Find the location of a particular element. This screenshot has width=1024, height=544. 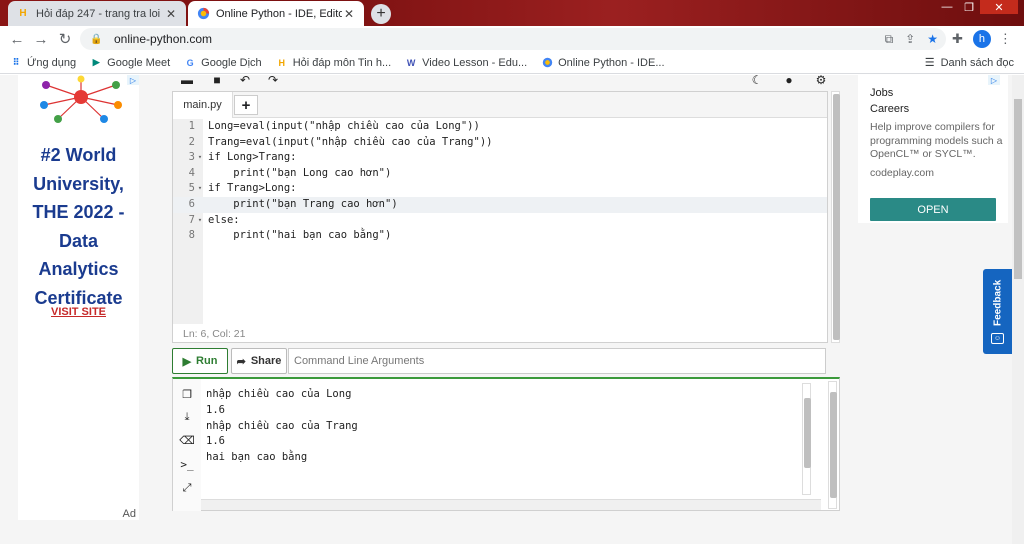

console-scrollbar is located at coordinates (806, 439).